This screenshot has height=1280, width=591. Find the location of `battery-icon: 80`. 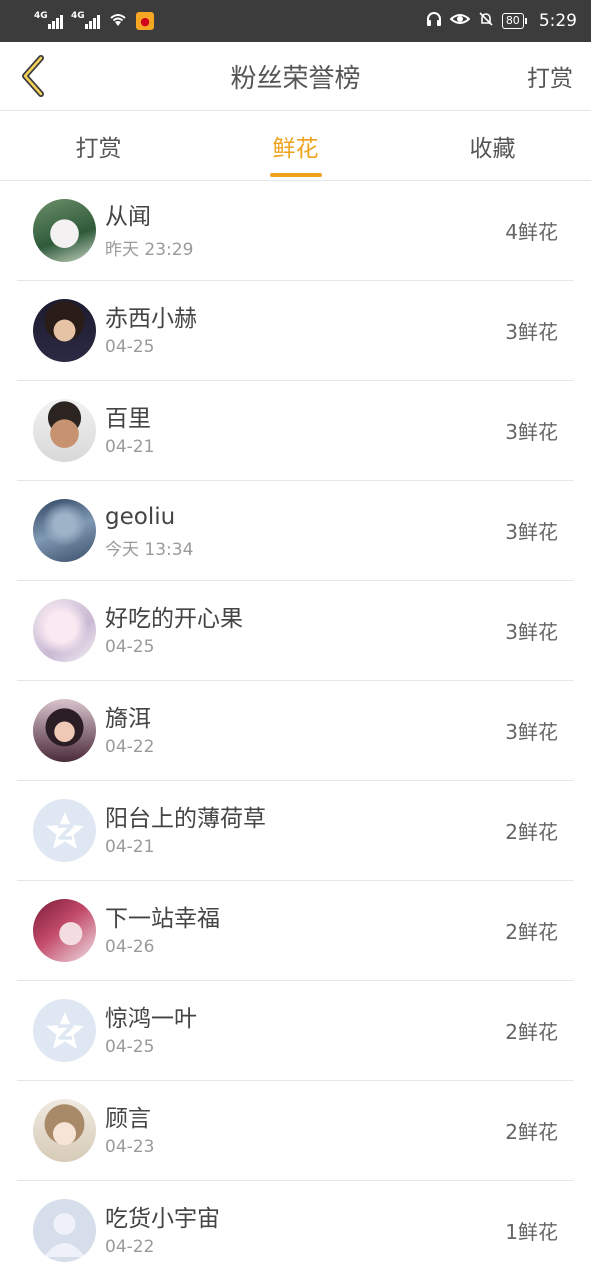

battery-icon: 80 is located at coordinates (514, 21).